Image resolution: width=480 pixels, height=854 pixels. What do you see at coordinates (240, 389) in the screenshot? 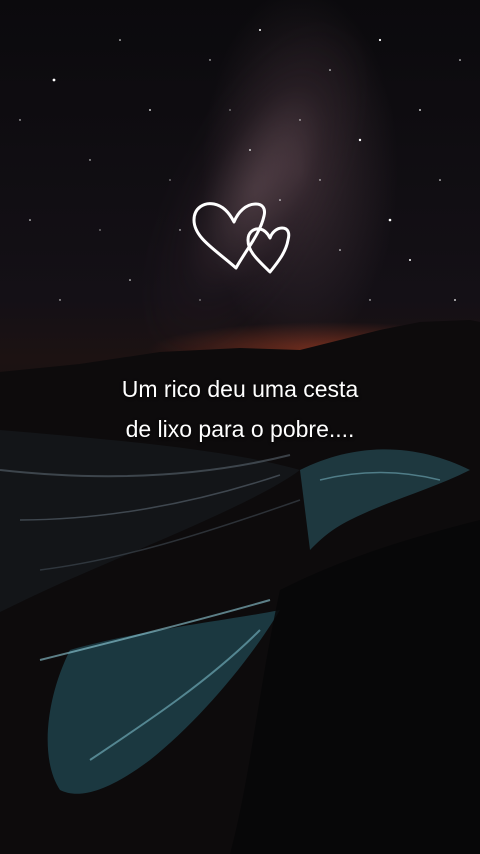
I see `caption-line-1: Um rico deu uma cesta` at bounding box center [240, 389].